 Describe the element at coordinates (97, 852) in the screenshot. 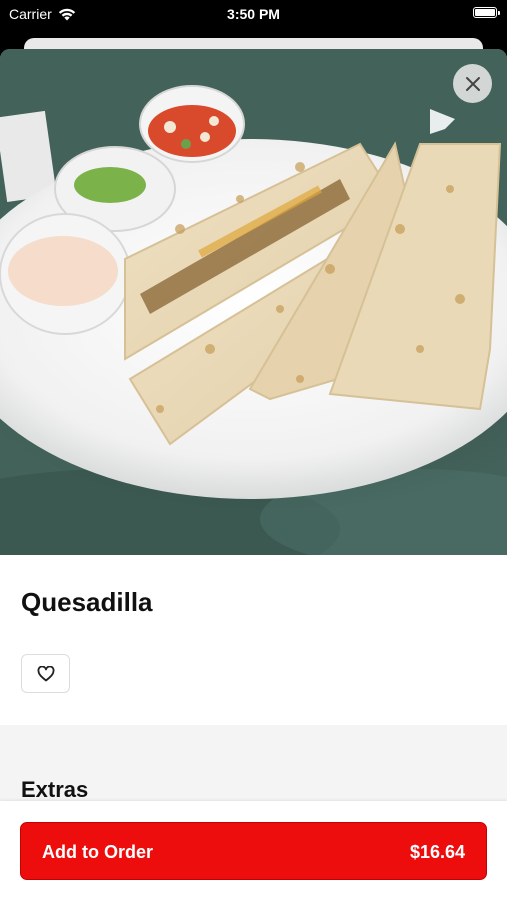

I see `add-to-order-label: Add to Order` at that location.